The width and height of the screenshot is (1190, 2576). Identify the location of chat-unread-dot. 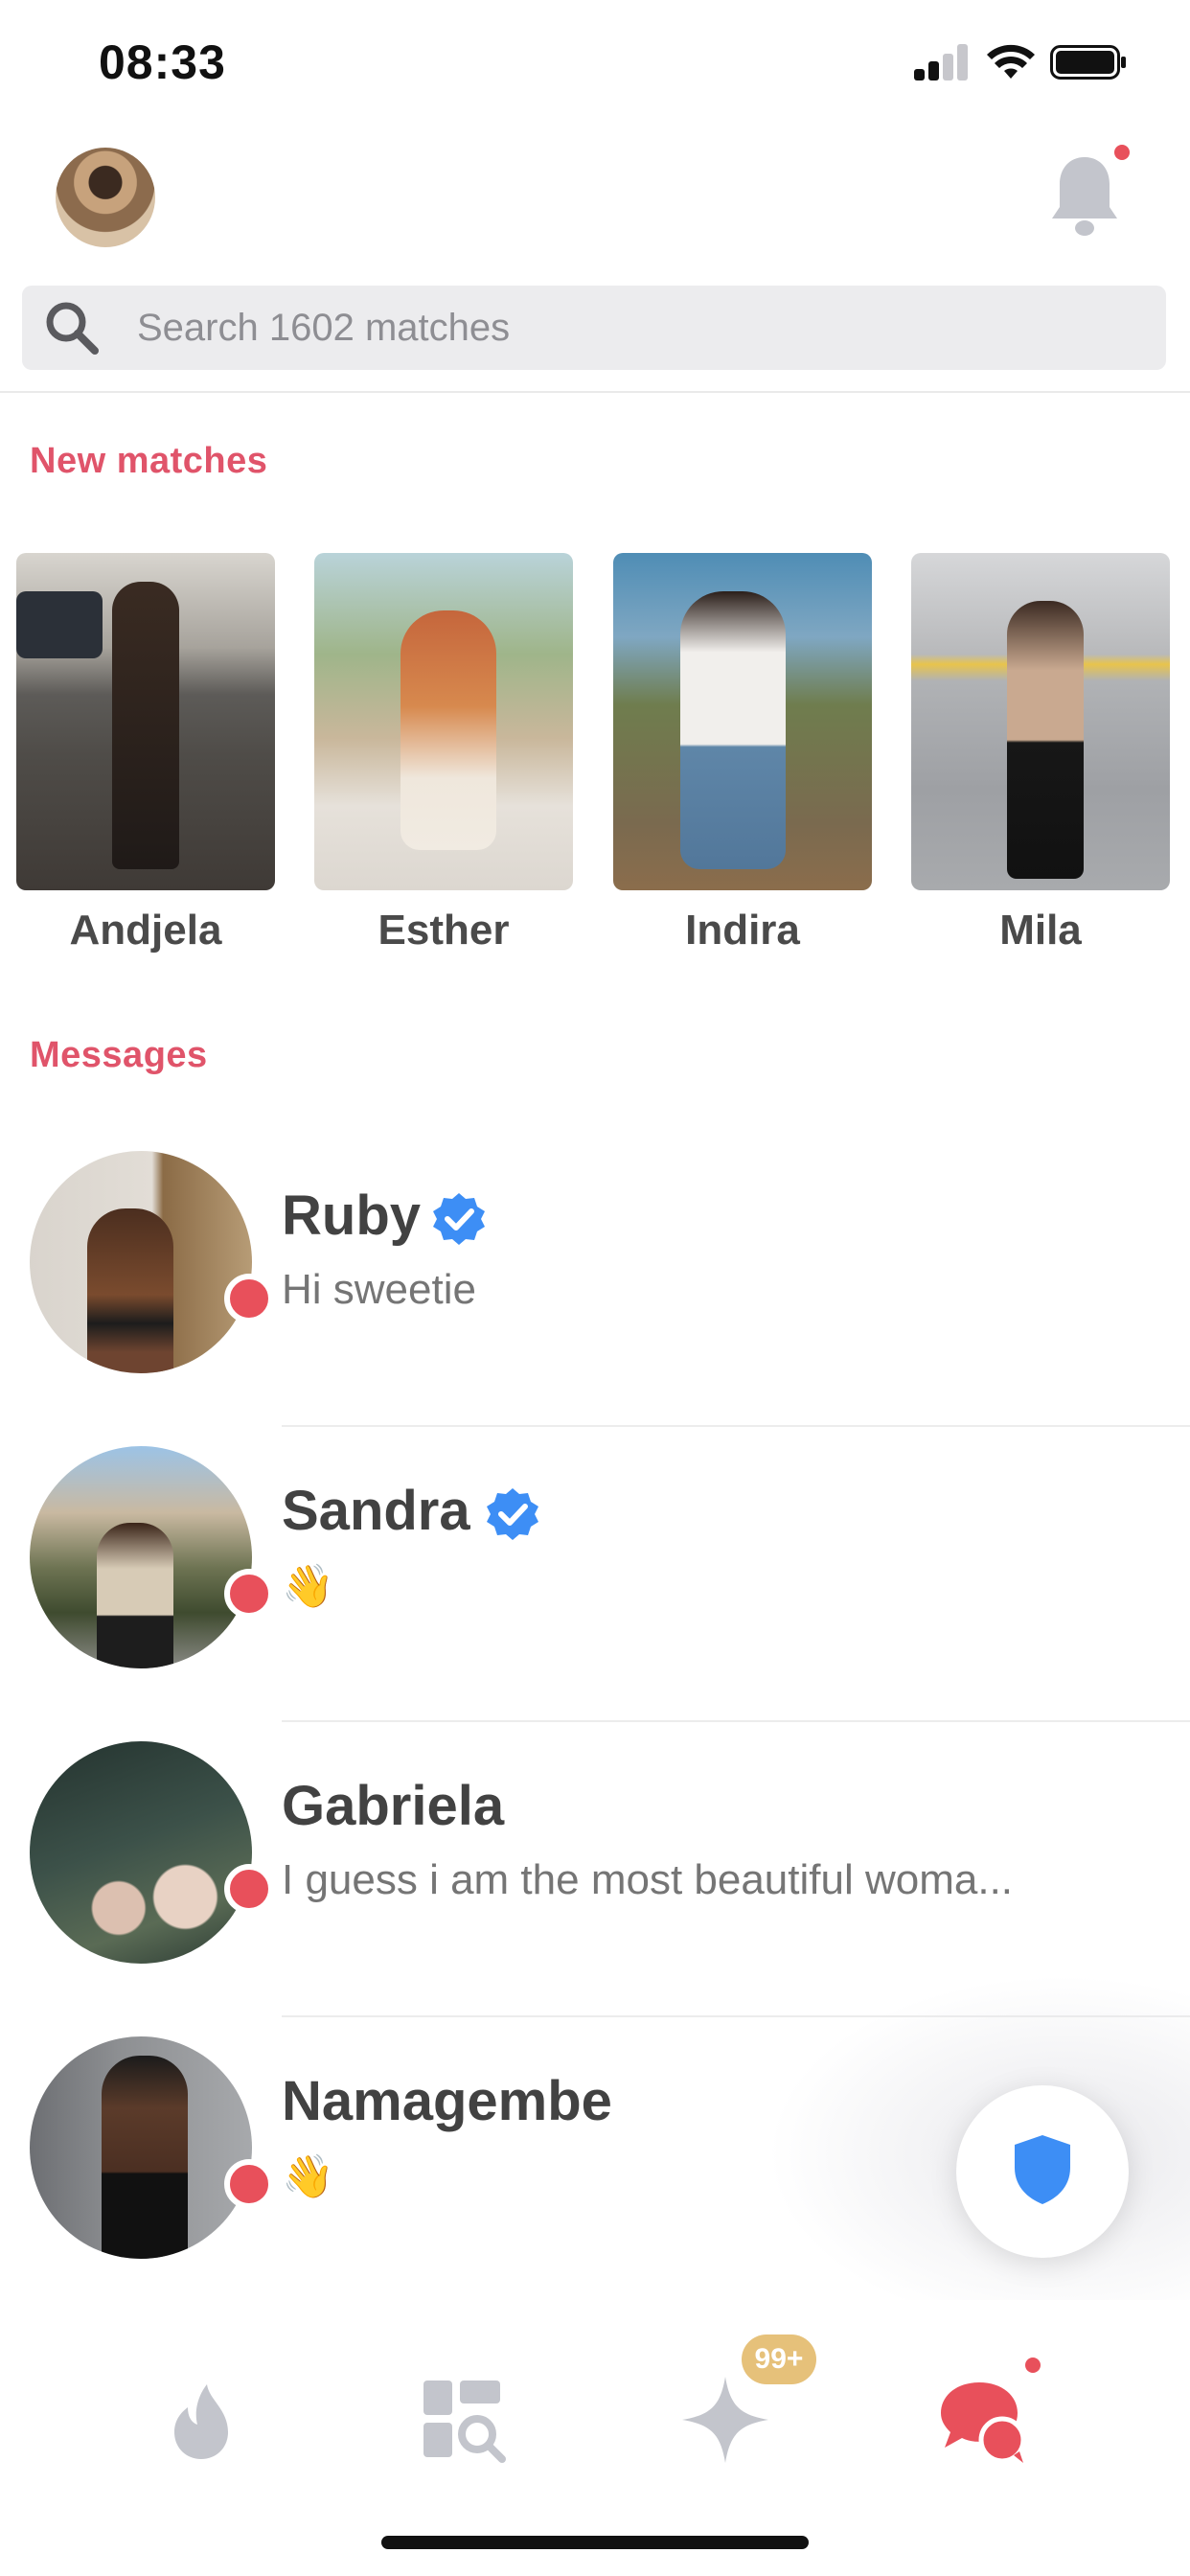
(1033, 2365).